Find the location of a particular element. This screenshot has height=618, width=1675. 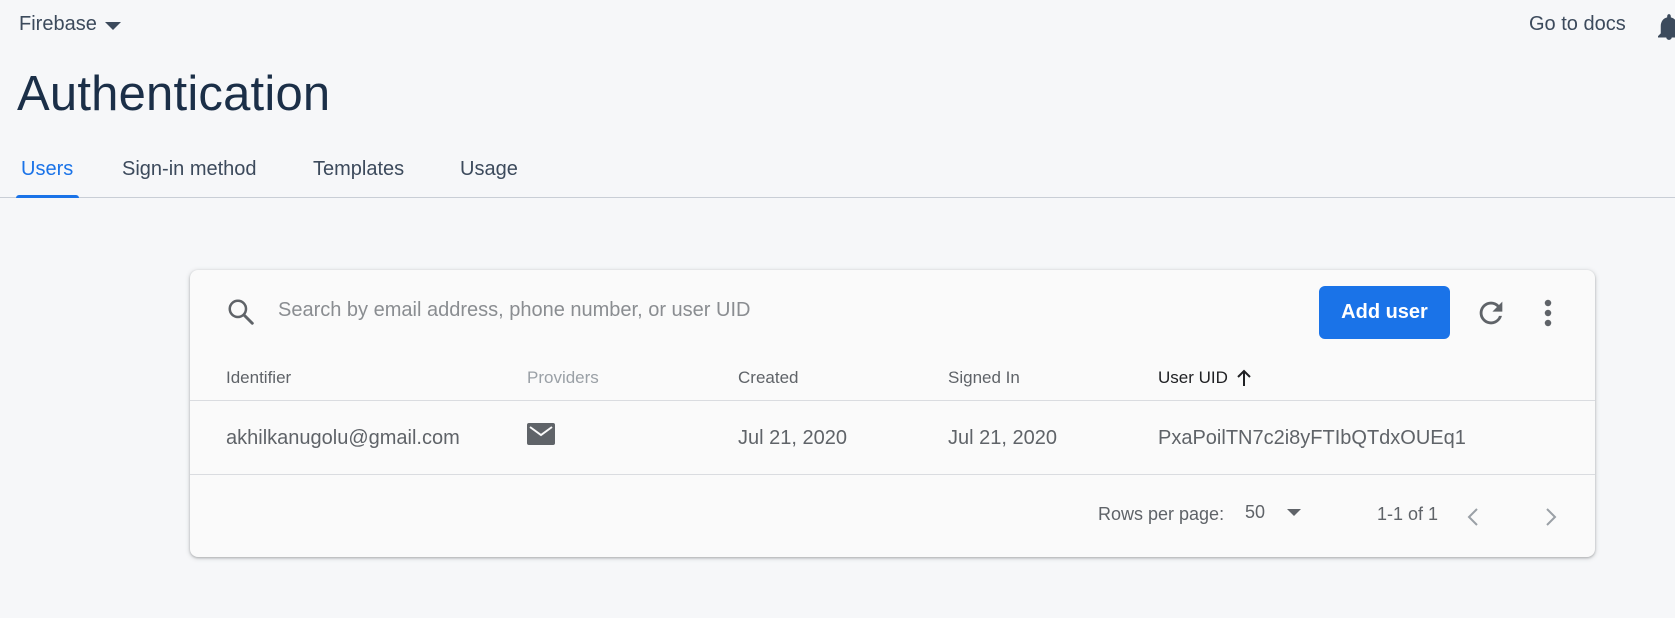

refresh-icon is located at coordinates (1491, 313).